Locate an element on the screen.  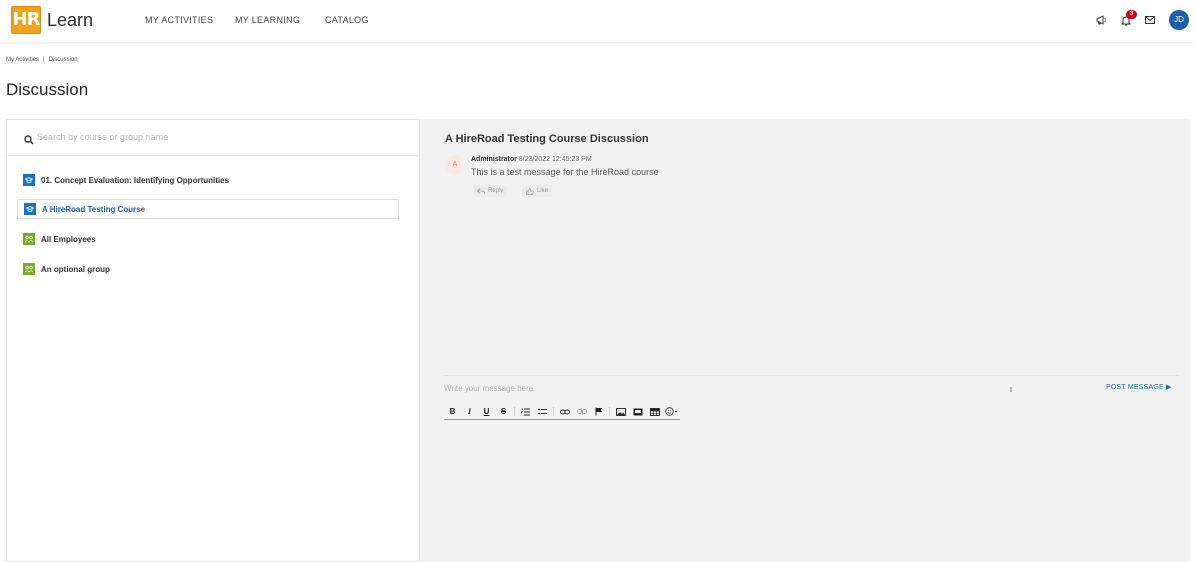
like-button: Like is located at coordinates (537, 191).